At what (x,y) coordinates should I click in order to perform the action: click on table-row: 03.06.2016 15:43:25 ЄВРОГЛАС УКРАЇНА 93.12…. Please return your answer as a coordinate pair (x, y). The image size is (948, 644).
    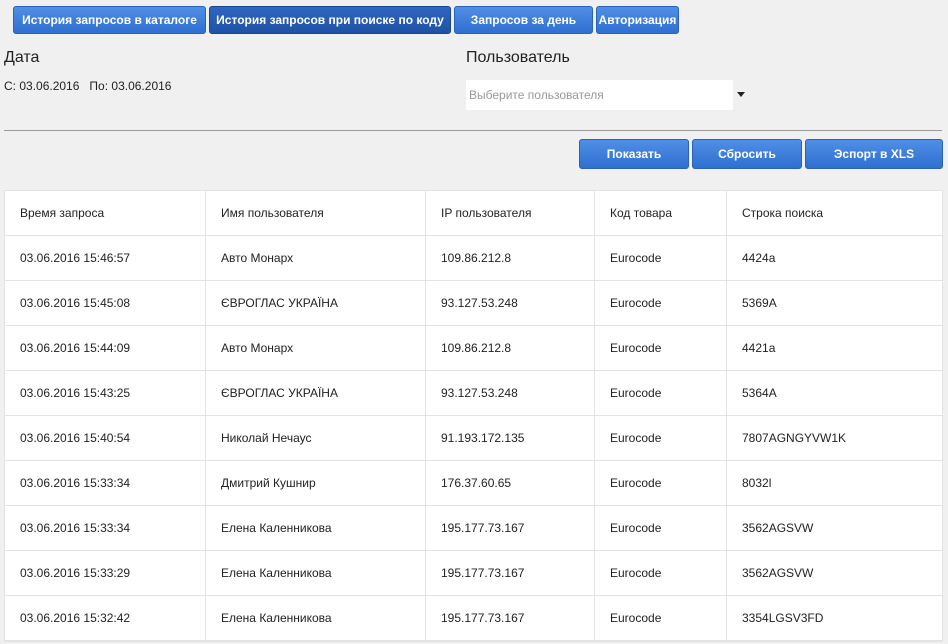
    Looking at the image, I should click on (473, 393).